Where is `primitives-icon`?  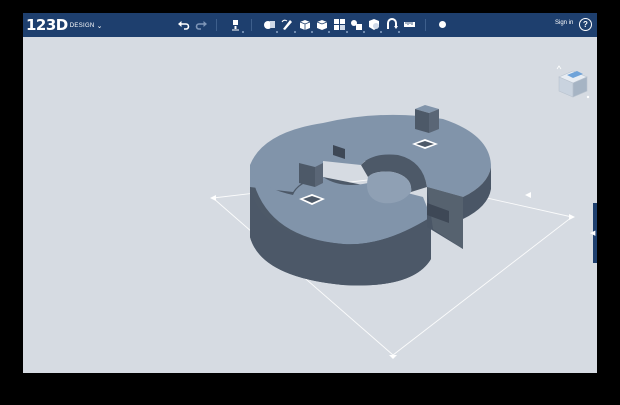 primitives-icon is located at coordinates (270, 25).